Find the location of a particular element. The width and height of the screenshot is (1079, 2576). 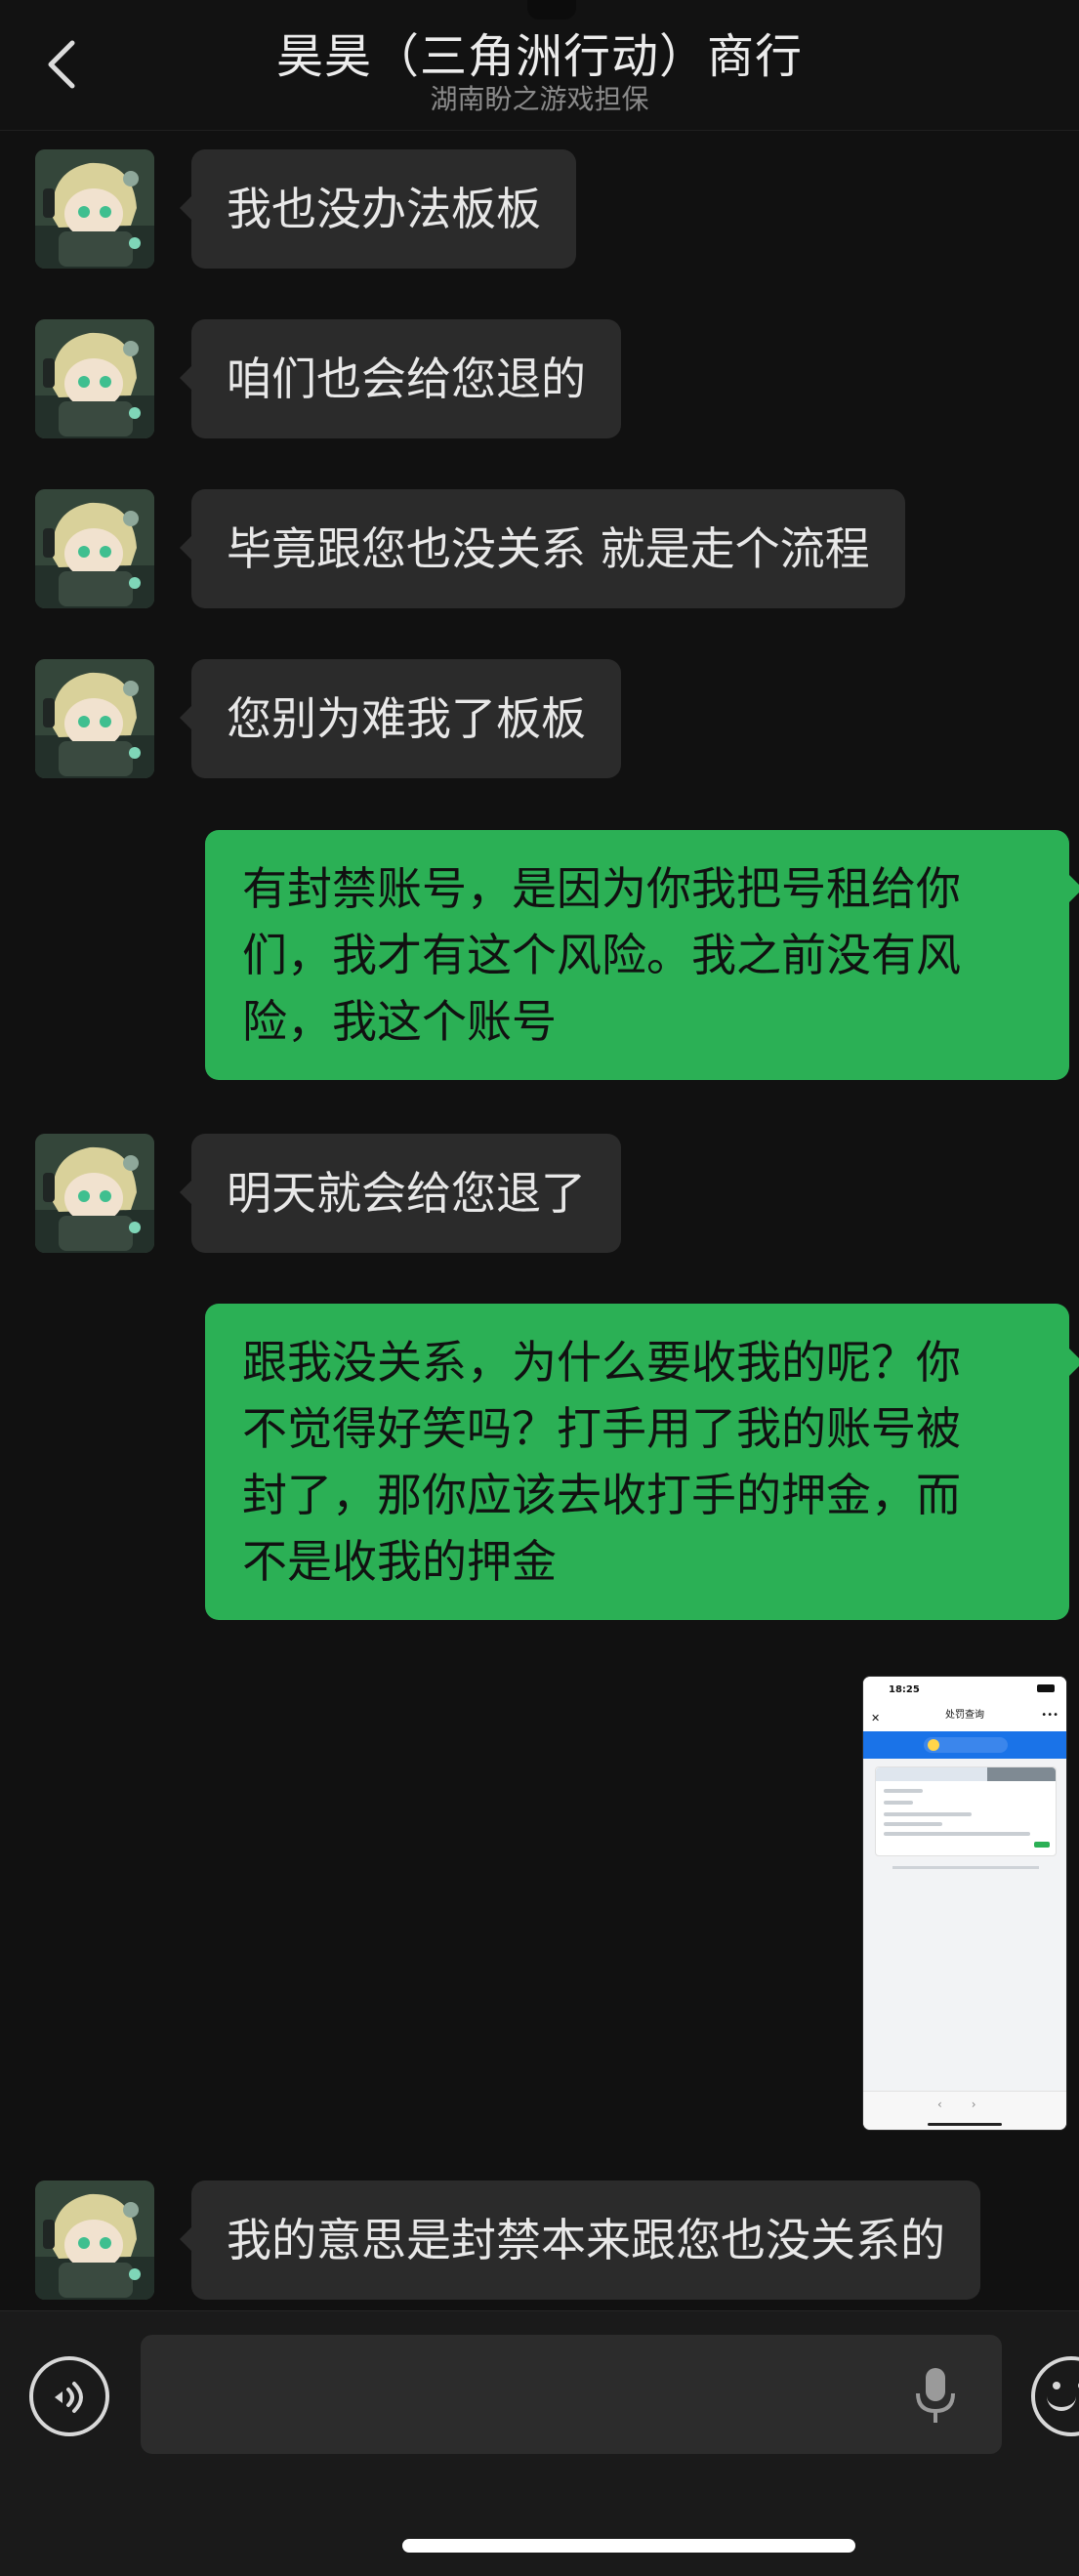

nav-arrows-icon: ‹› is located at coordinates (971, 2104).